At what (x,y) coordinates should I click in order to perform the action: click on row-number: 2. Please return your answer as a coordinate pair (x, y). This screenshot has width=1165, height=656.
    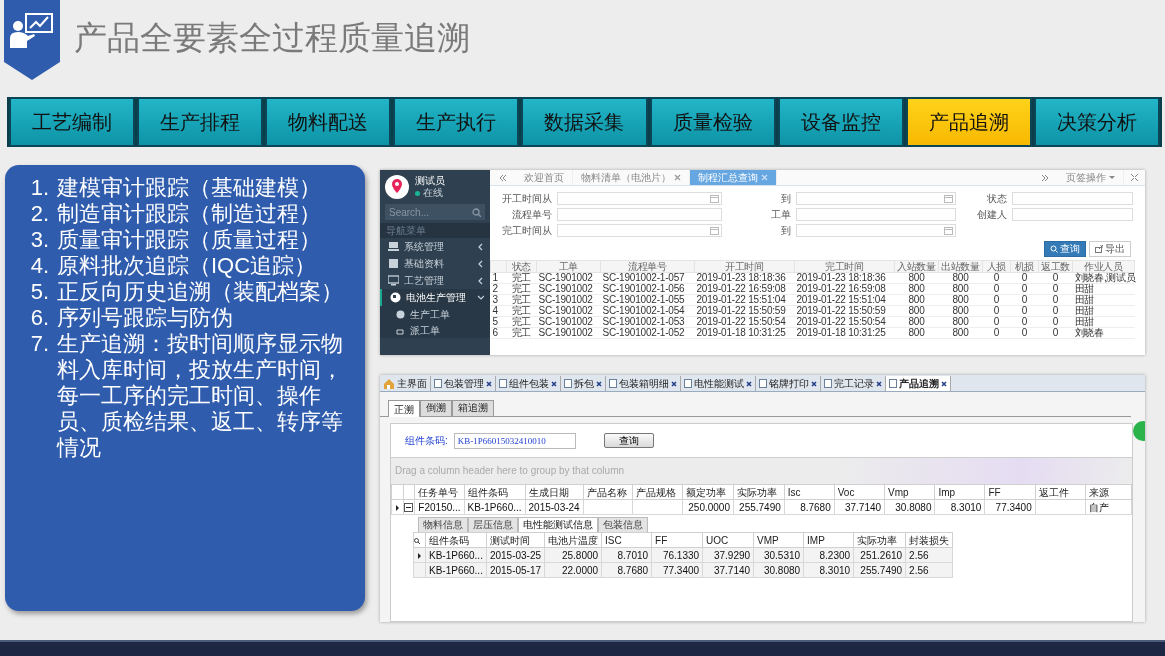
    Looking at the image, I should click on (498, 289).